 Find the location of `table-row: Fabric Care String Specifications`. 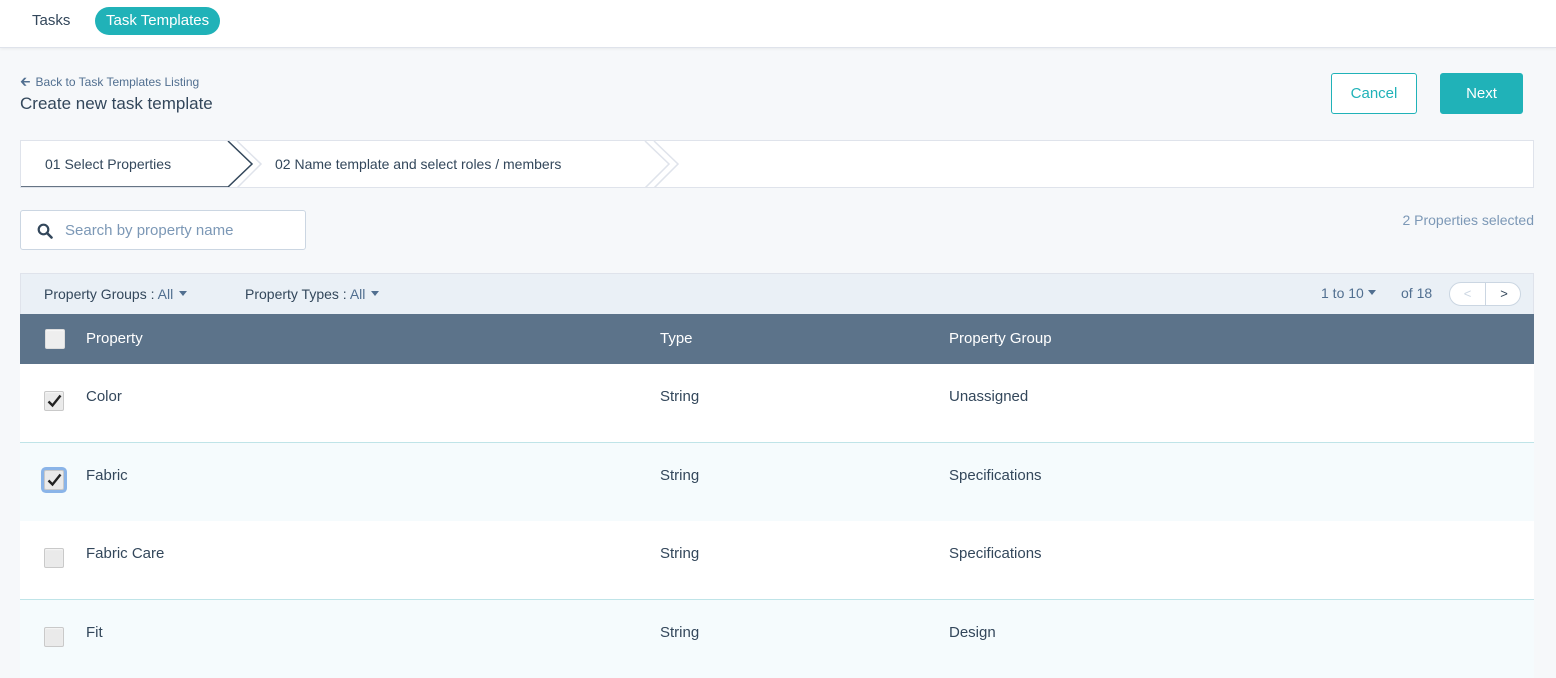

table-row: Fabric Care String Specifications is located at coordinates (777, 560).